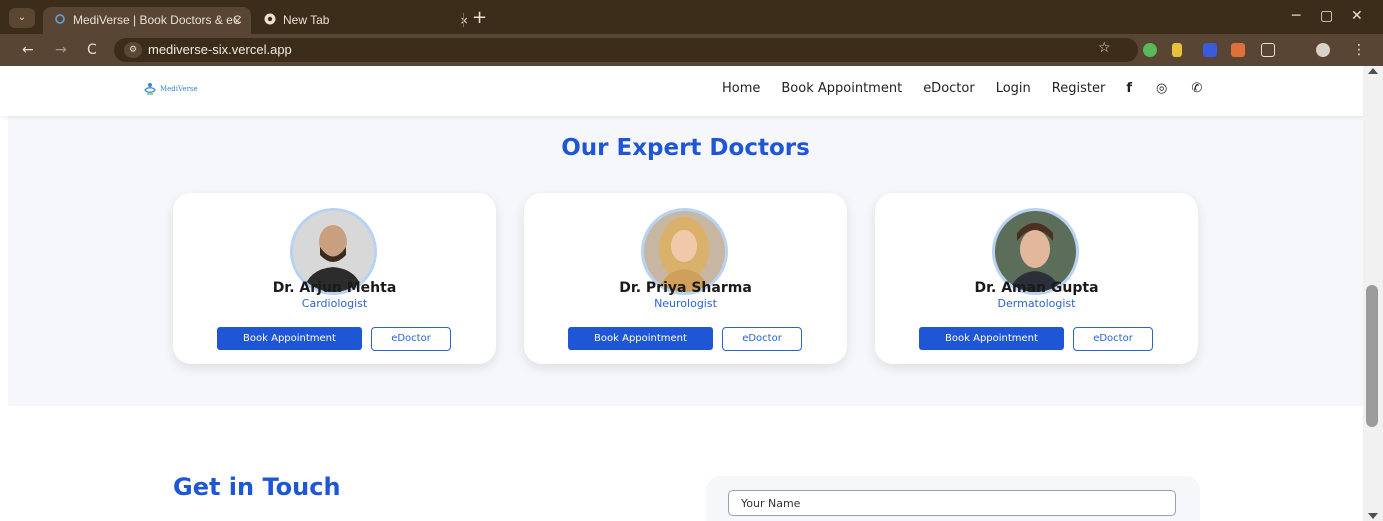 The height and width of the screenshot is (521, 1383). What do you see at coordinates (270, 20) in the screenshot?
I see `chrome-favicon-icon` at bounding box center [270, 20].